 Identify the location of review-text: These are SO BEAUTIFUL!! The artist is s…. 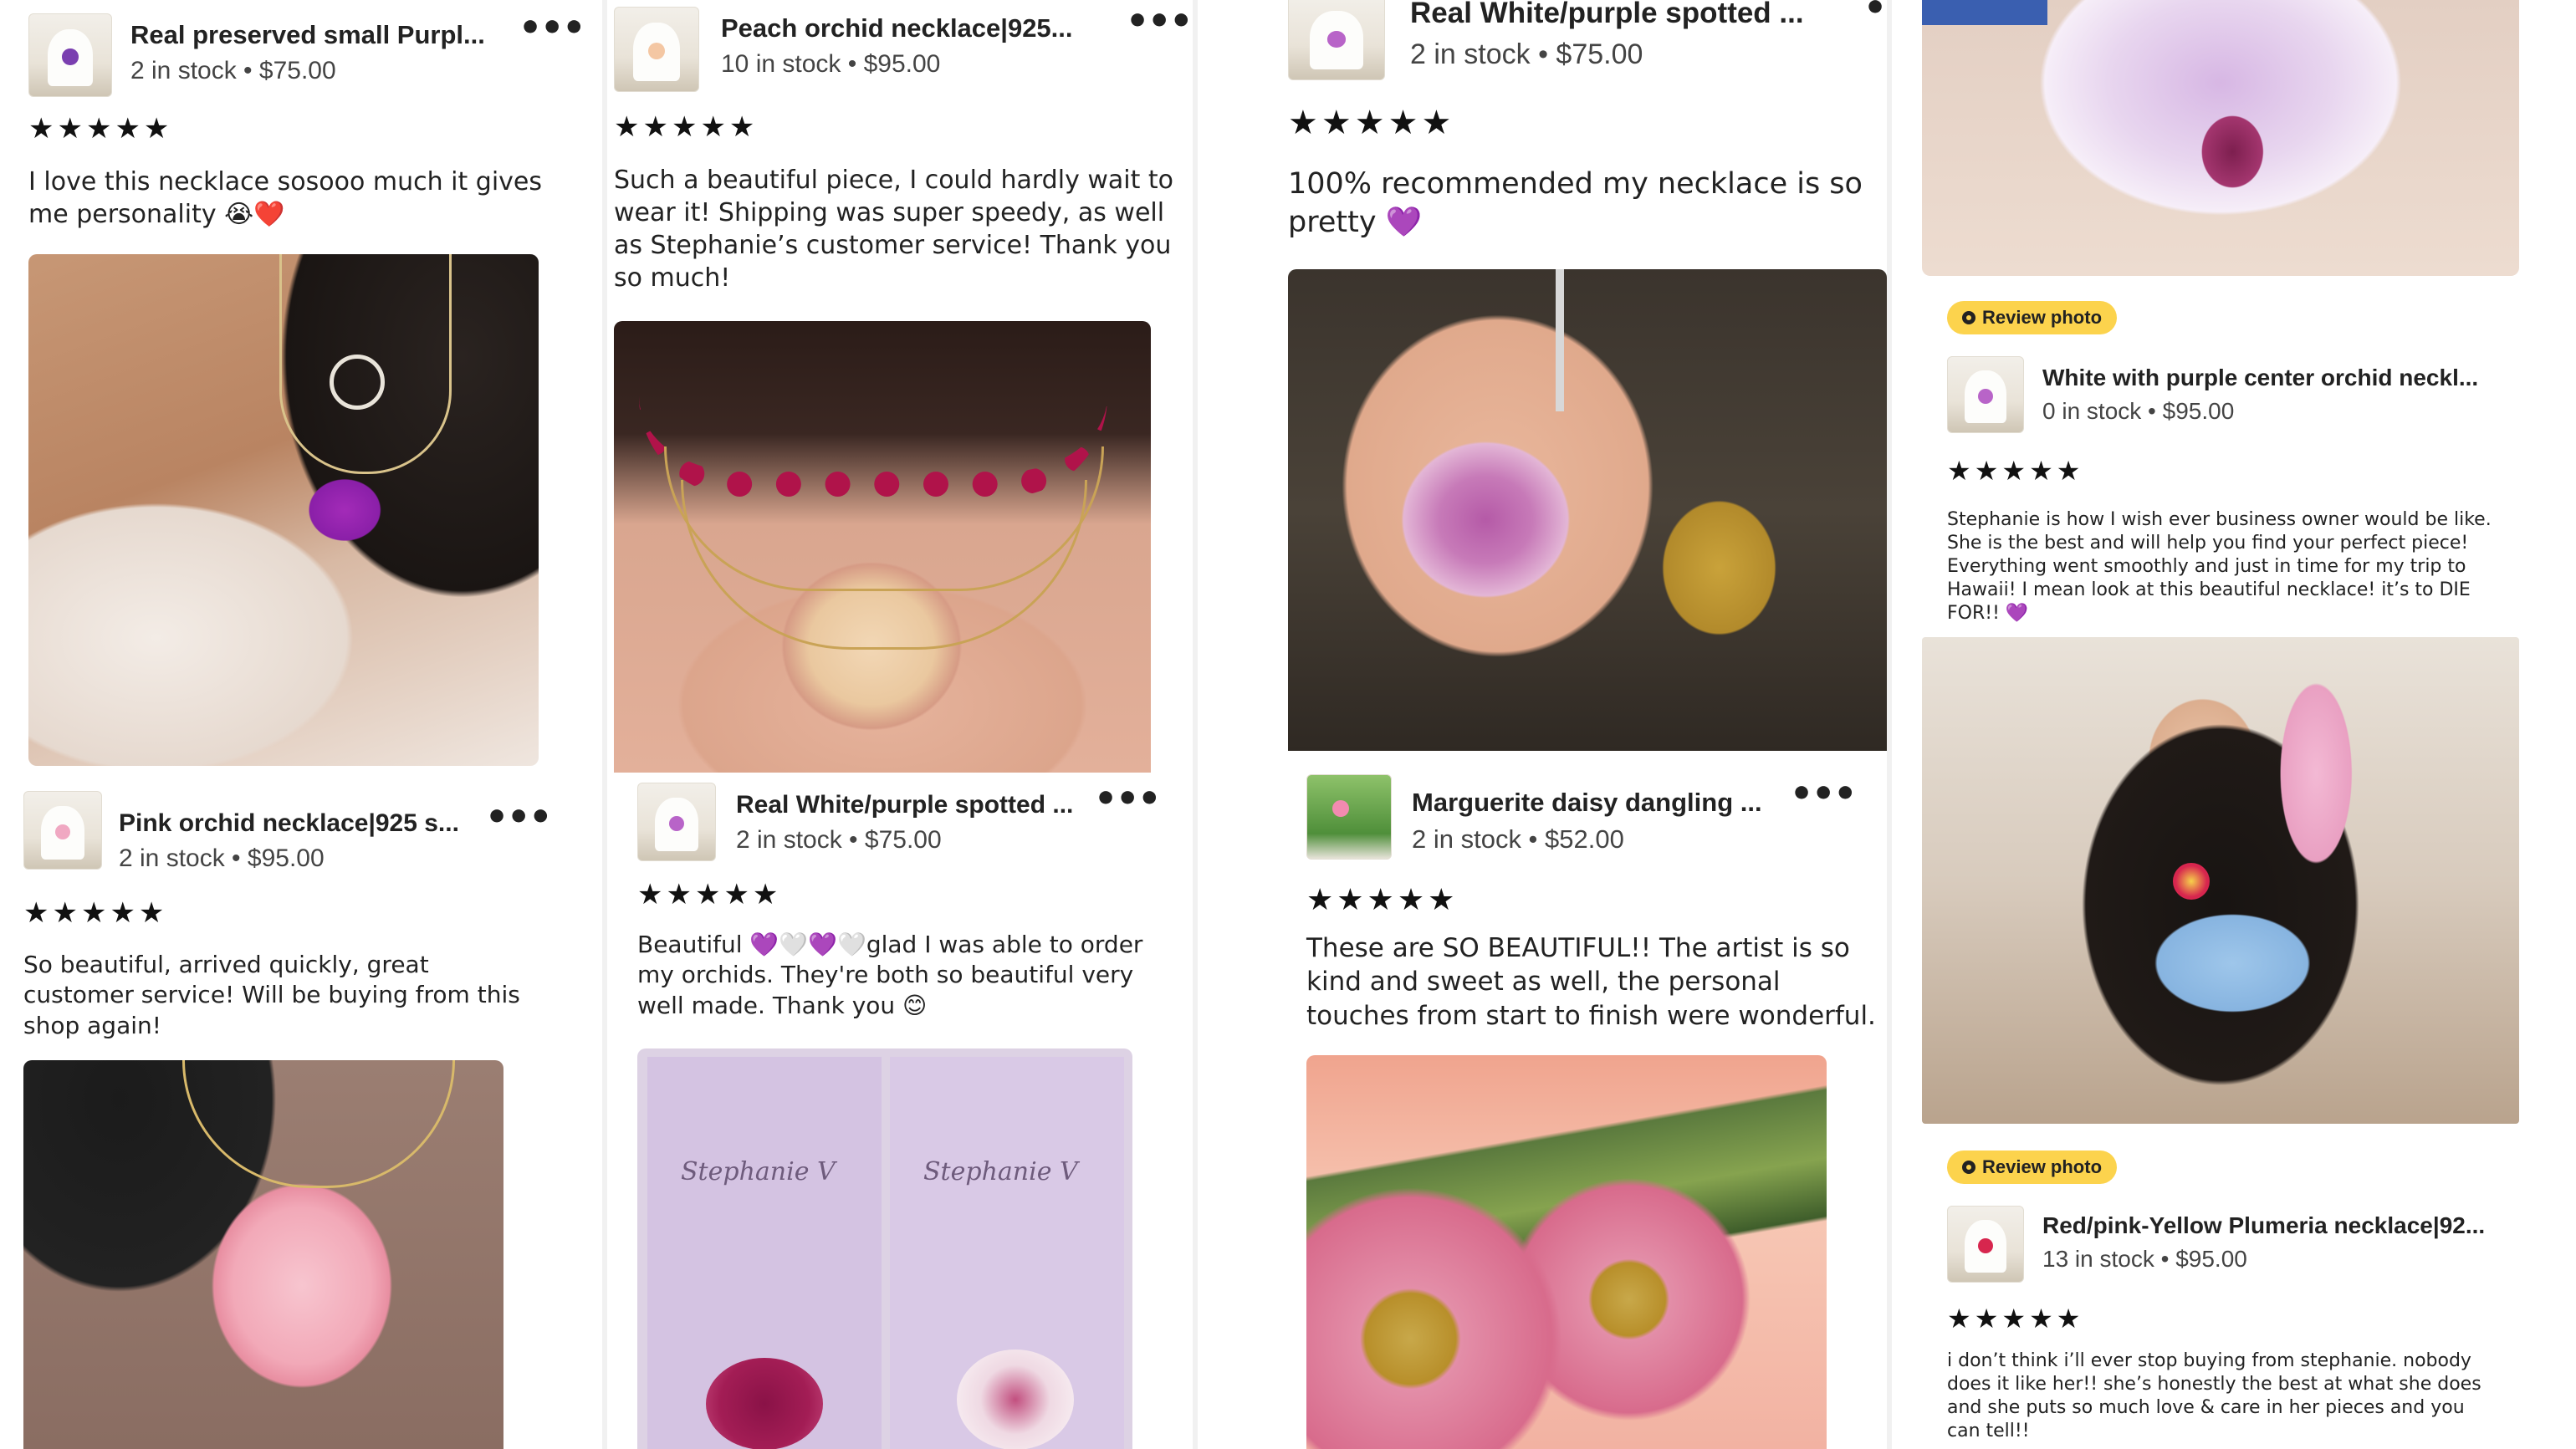
(1591, 982).